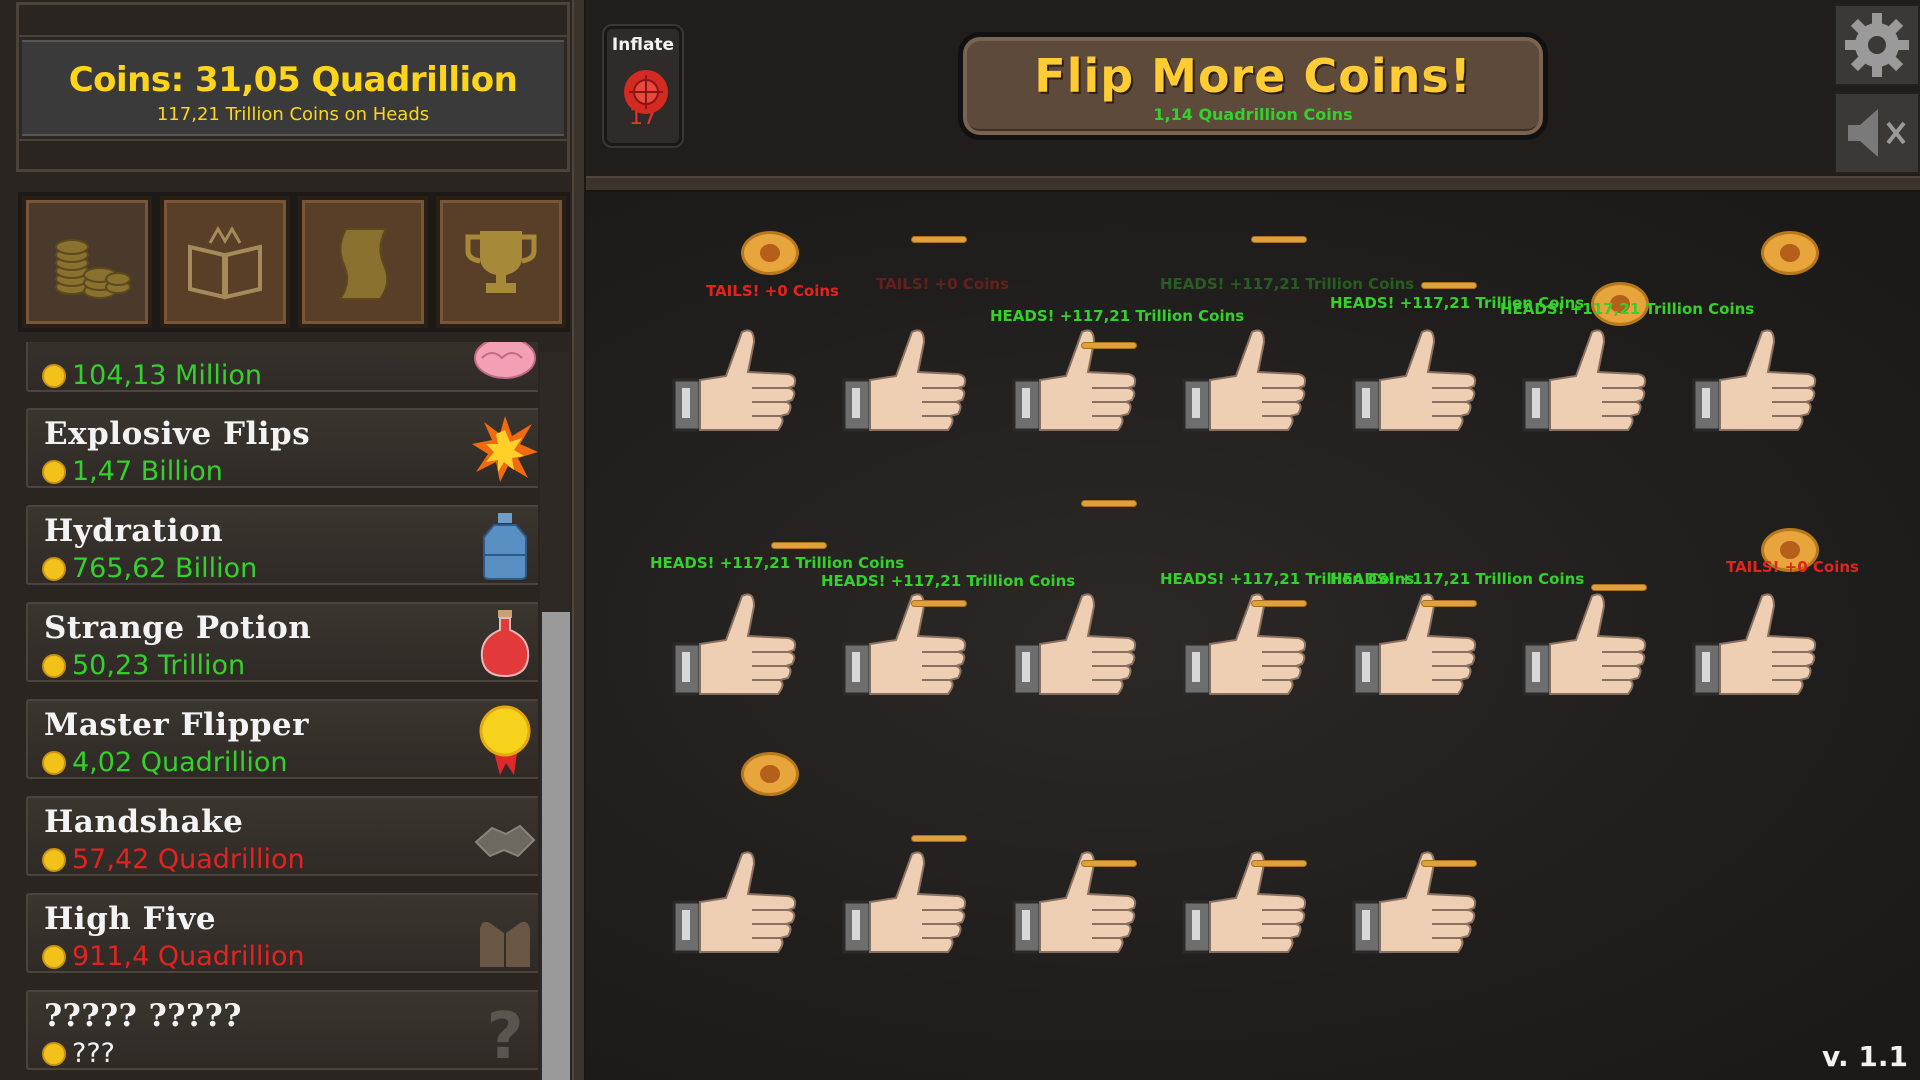 The height and width of the screenshot is (1080, 1920). Describe the element at coordinates (293, 114) in the screenshot. I see `coins-on-heads: 117,21 Trillion Coins on Heads` at that location.